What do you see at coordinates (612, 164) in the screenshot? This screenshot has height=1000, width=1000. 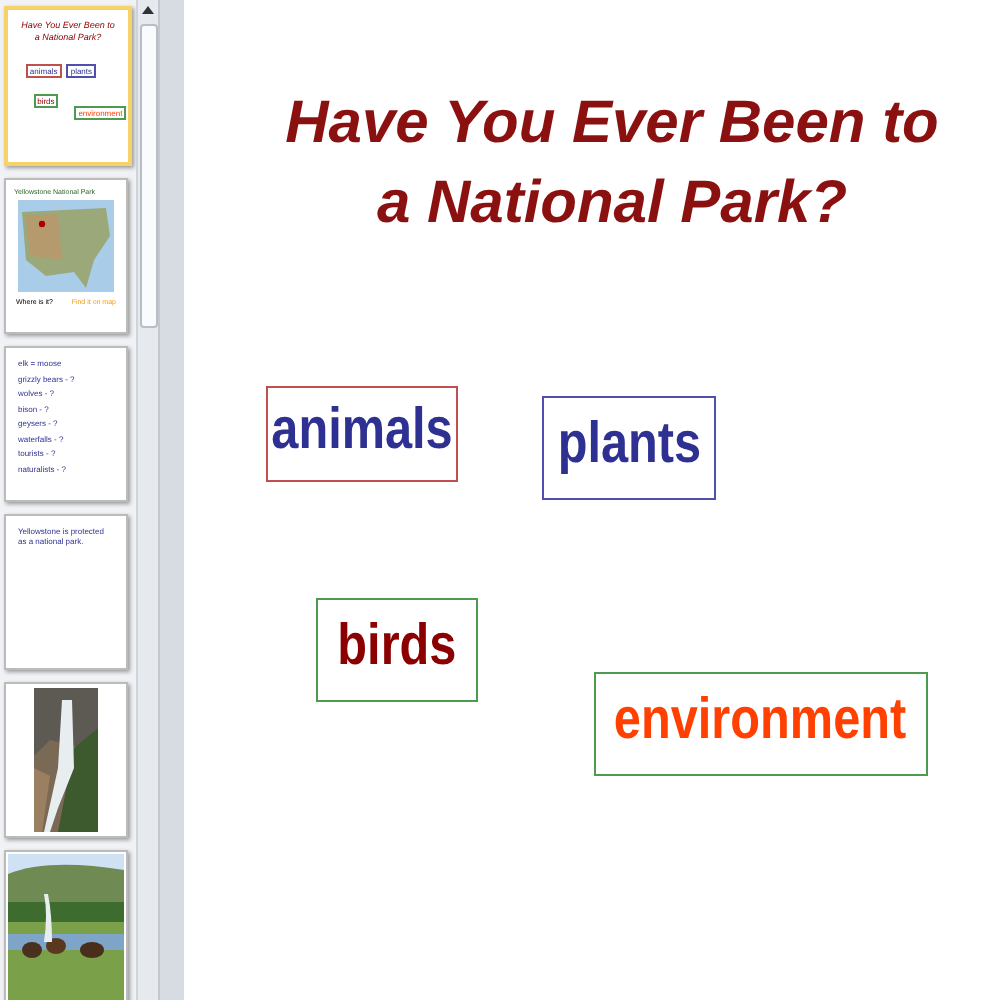 I see `slide-title: Have You Ever Been to a National Park?` at bounding box center [612, 164].